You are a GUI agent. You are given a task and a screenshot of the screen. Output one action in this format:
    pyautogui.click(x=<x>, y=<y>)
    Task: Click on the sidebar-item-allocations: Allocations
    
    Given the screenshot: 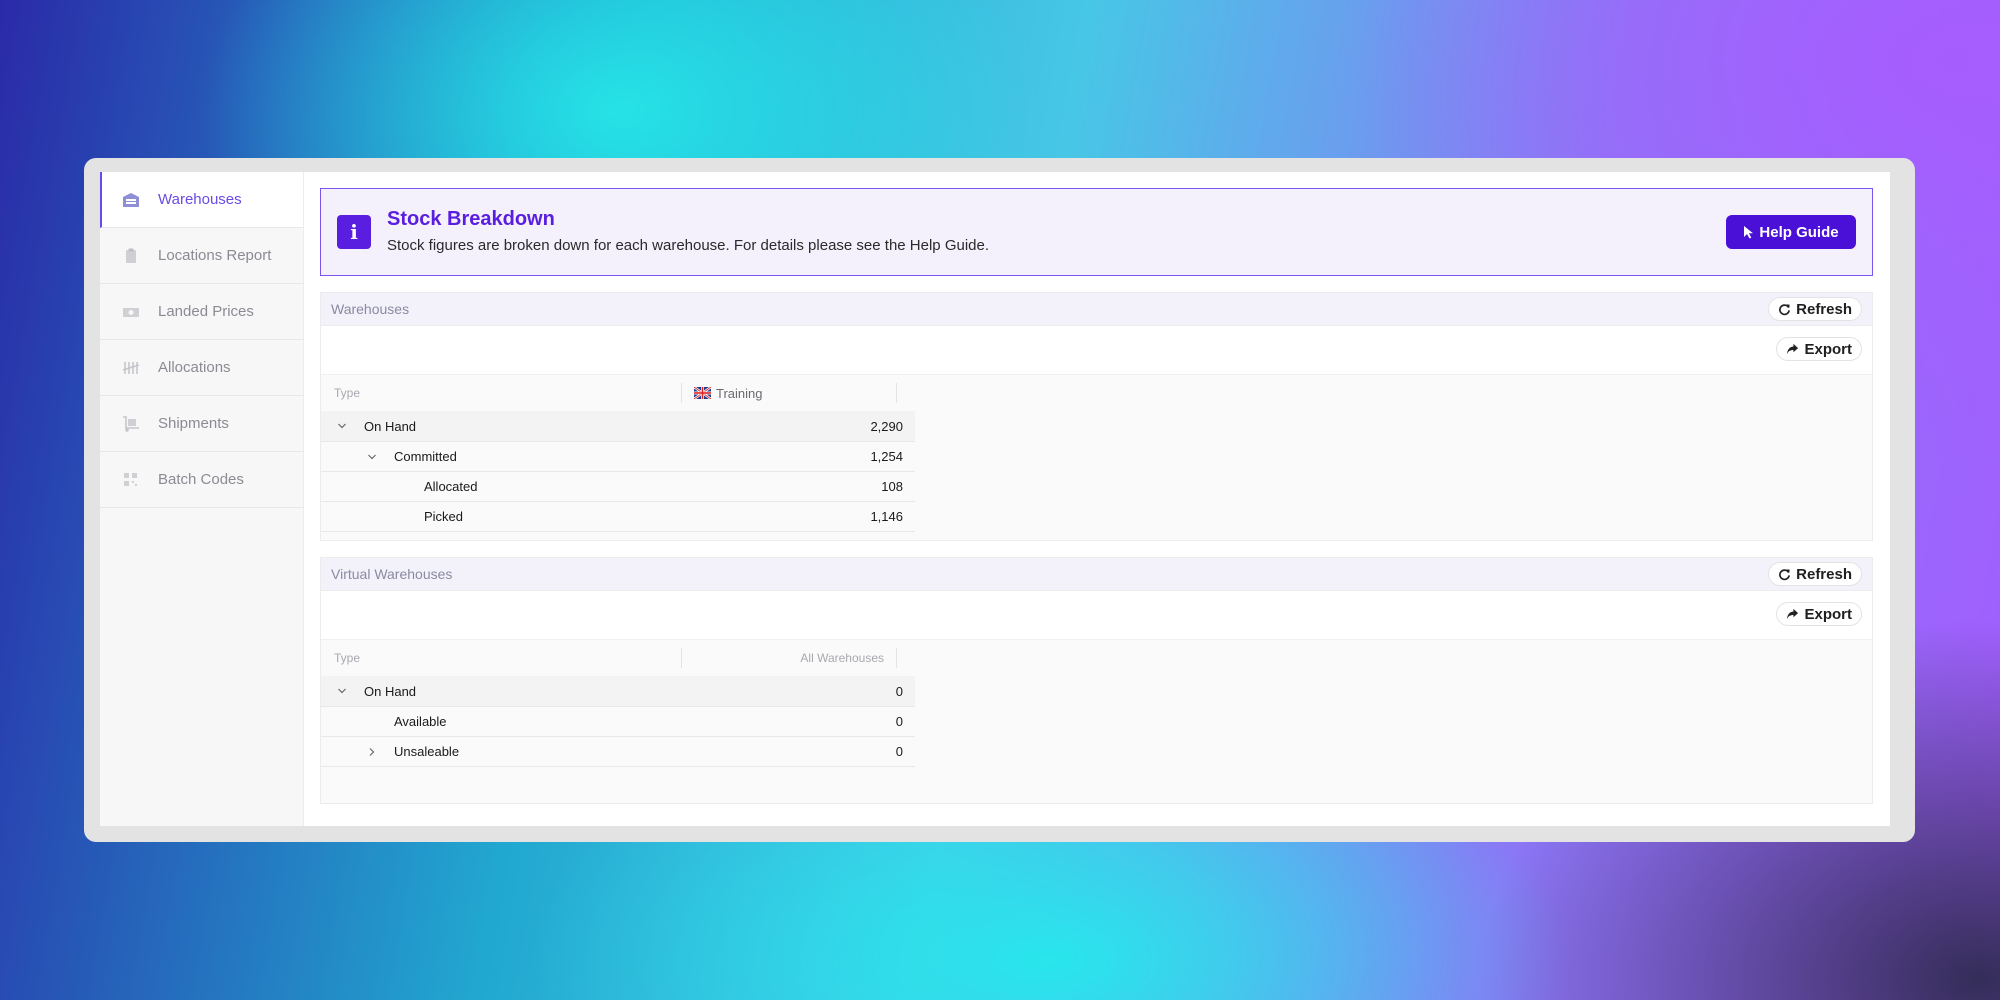 What is the action you would take?
    pyautogui.click(x=201, y=368)
    